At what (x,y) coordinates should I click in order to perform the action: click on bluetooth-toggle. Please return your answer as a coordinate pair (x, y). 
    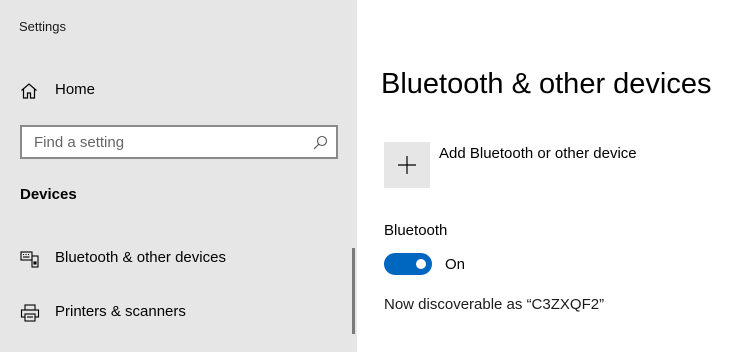
    Looking at the image, I should click on (408, 264).